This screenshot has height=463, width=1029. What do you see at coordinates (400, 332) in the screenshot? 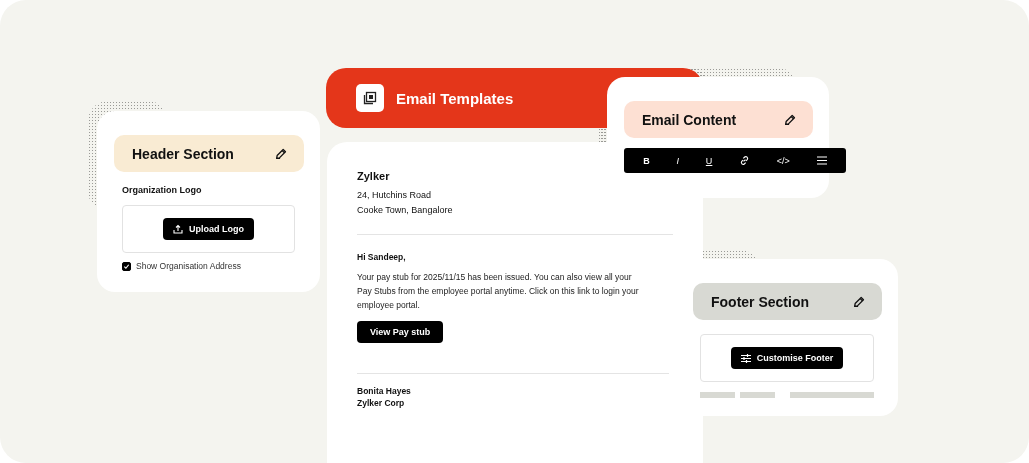
I see `view-pay-stub-button: View Pay stub` at bounding box center [400, 332].